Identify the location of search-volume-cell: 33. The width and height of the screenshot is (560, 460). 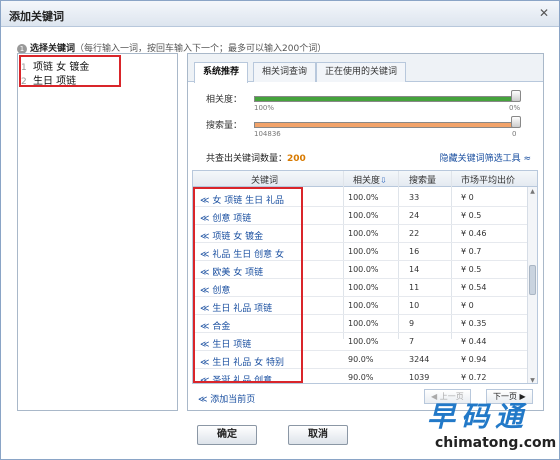
(414, 197).